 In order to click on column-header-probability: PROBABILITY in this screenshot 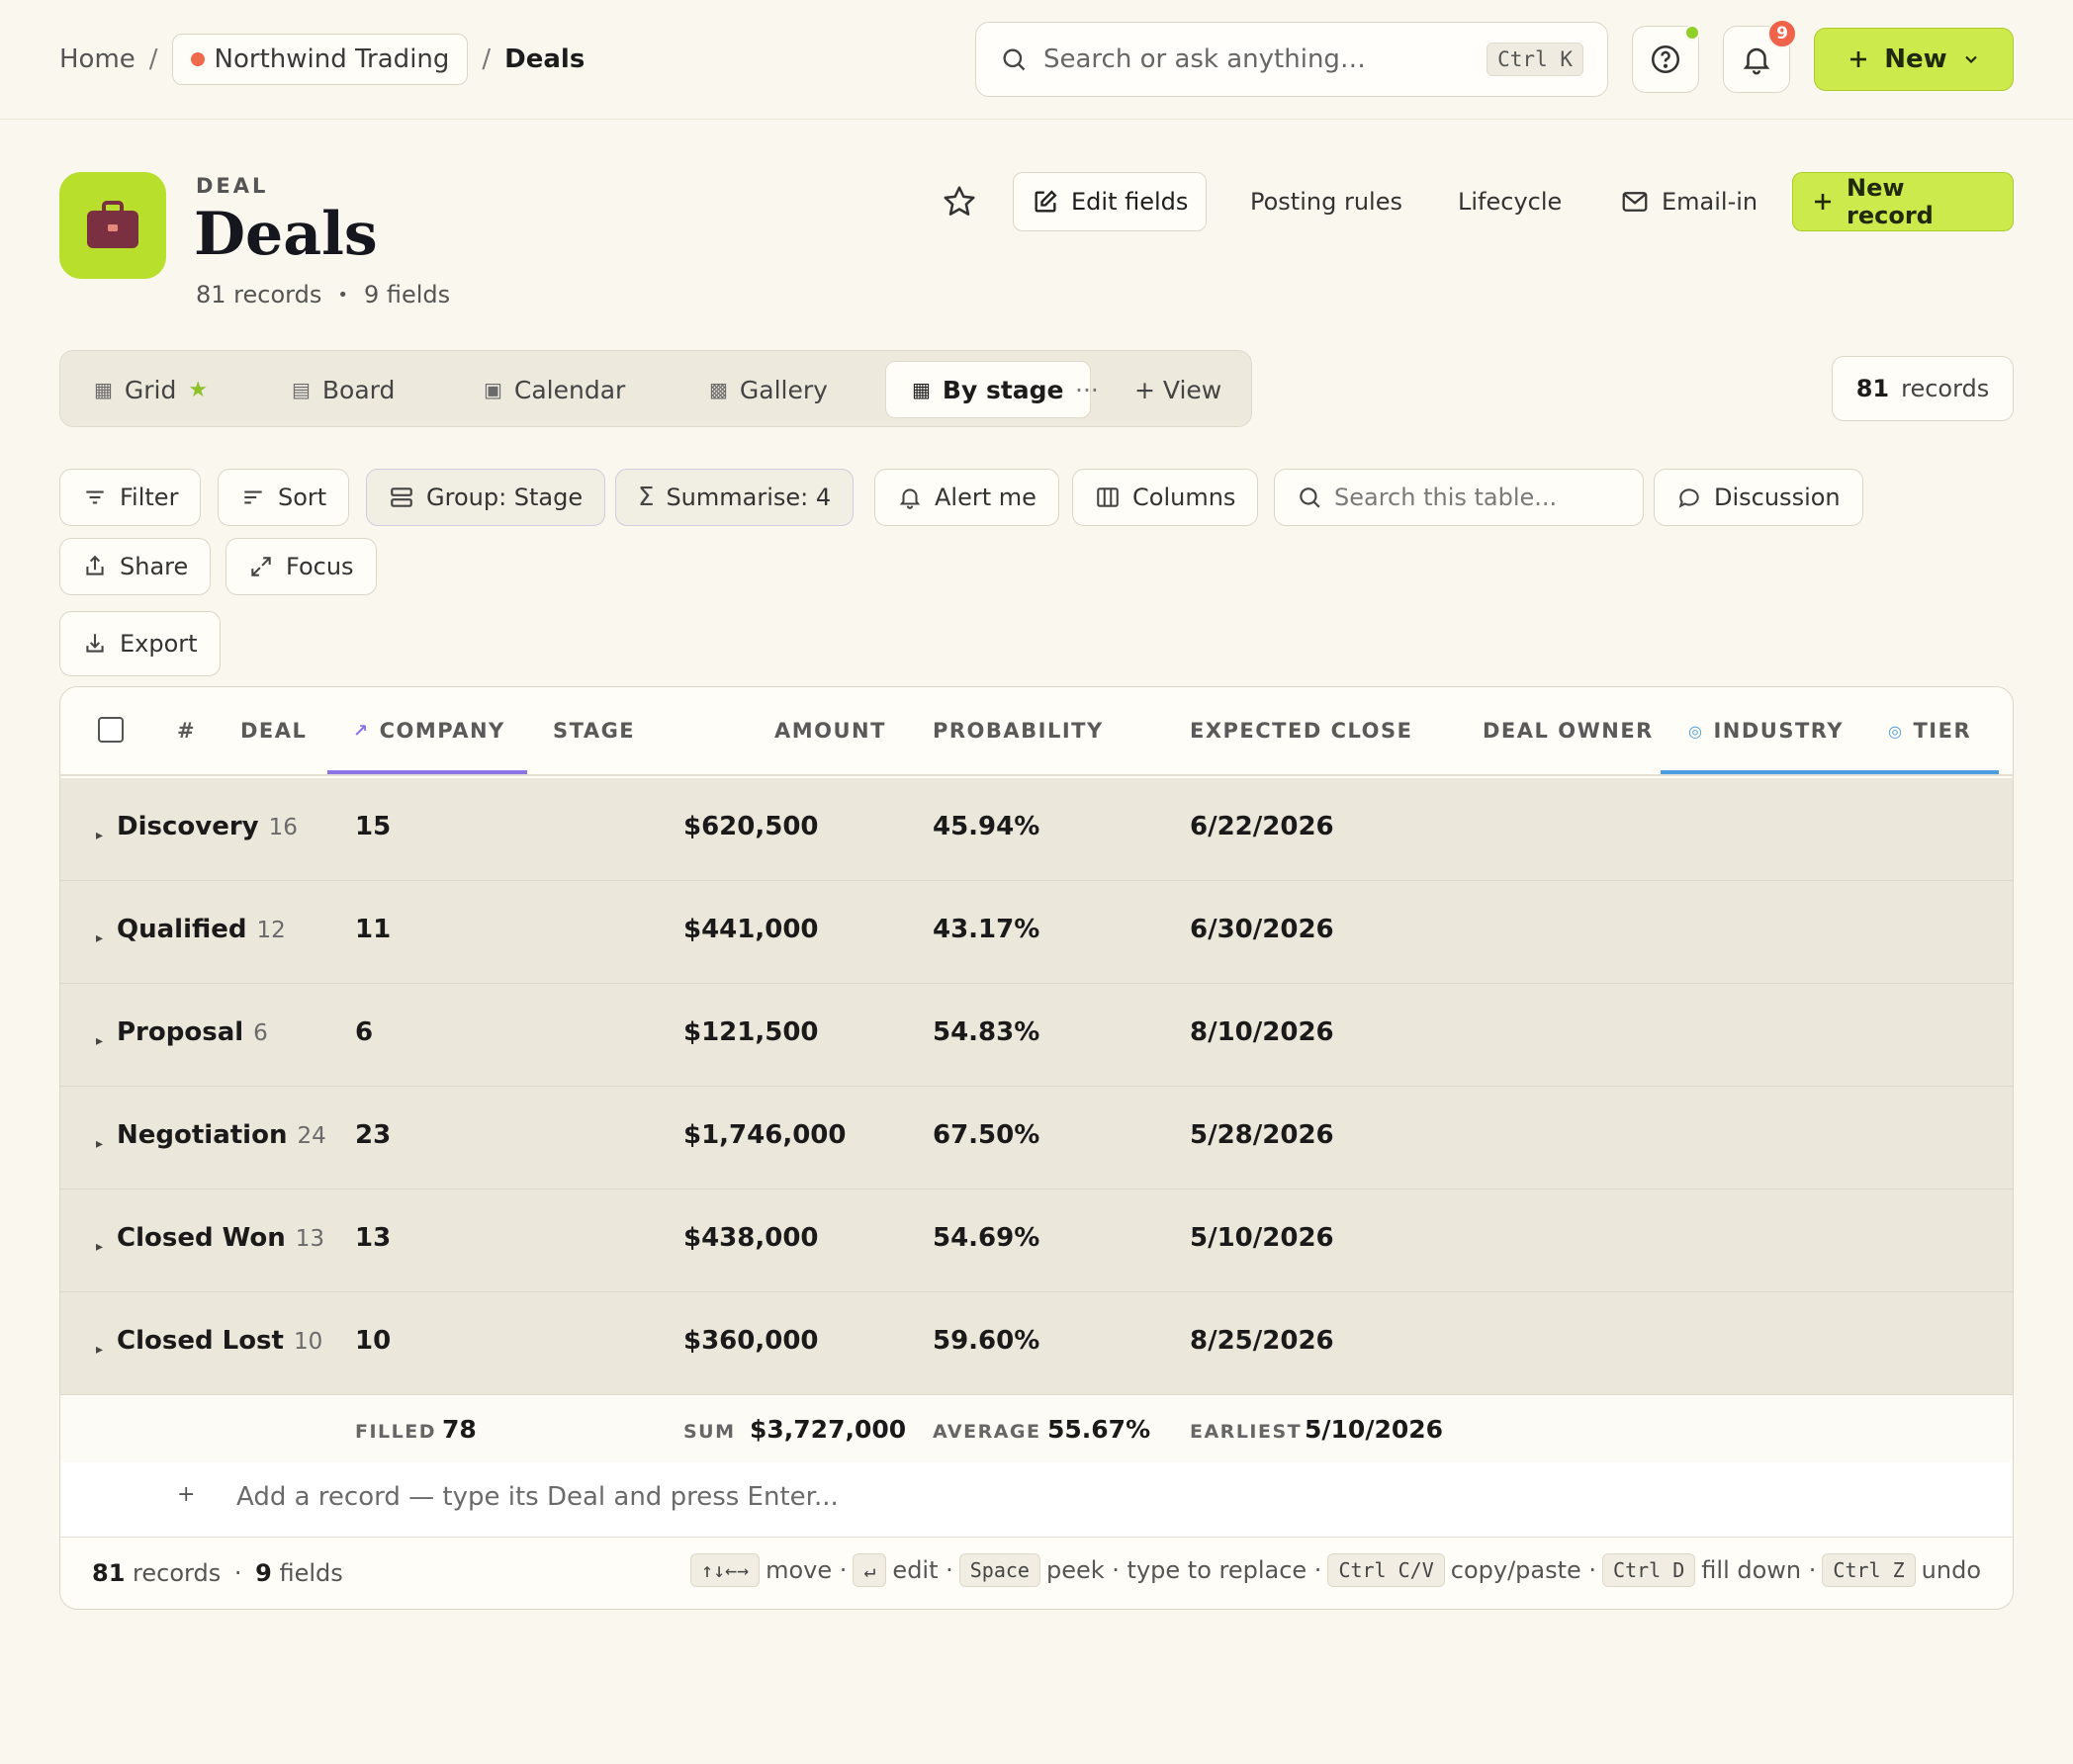, I will do `click(1018, 731)`.